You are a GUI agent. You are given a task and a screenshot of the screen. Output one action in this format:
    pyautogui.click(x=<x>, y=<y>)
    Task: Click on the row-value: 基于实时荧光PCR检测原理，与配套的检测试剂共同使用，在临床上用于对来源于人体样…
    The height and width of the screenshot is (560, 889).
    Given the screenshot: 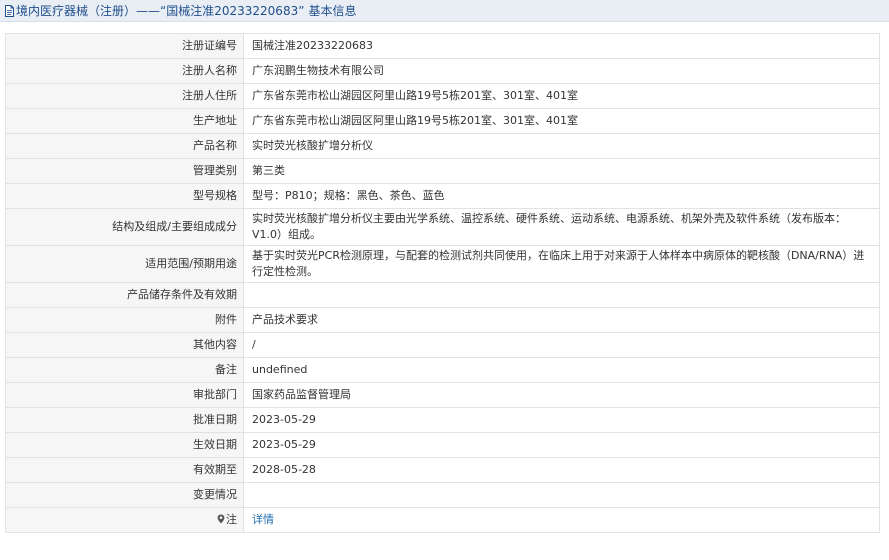 What is the action you would take?
    pyautogui.click(x=561, y=264)
    